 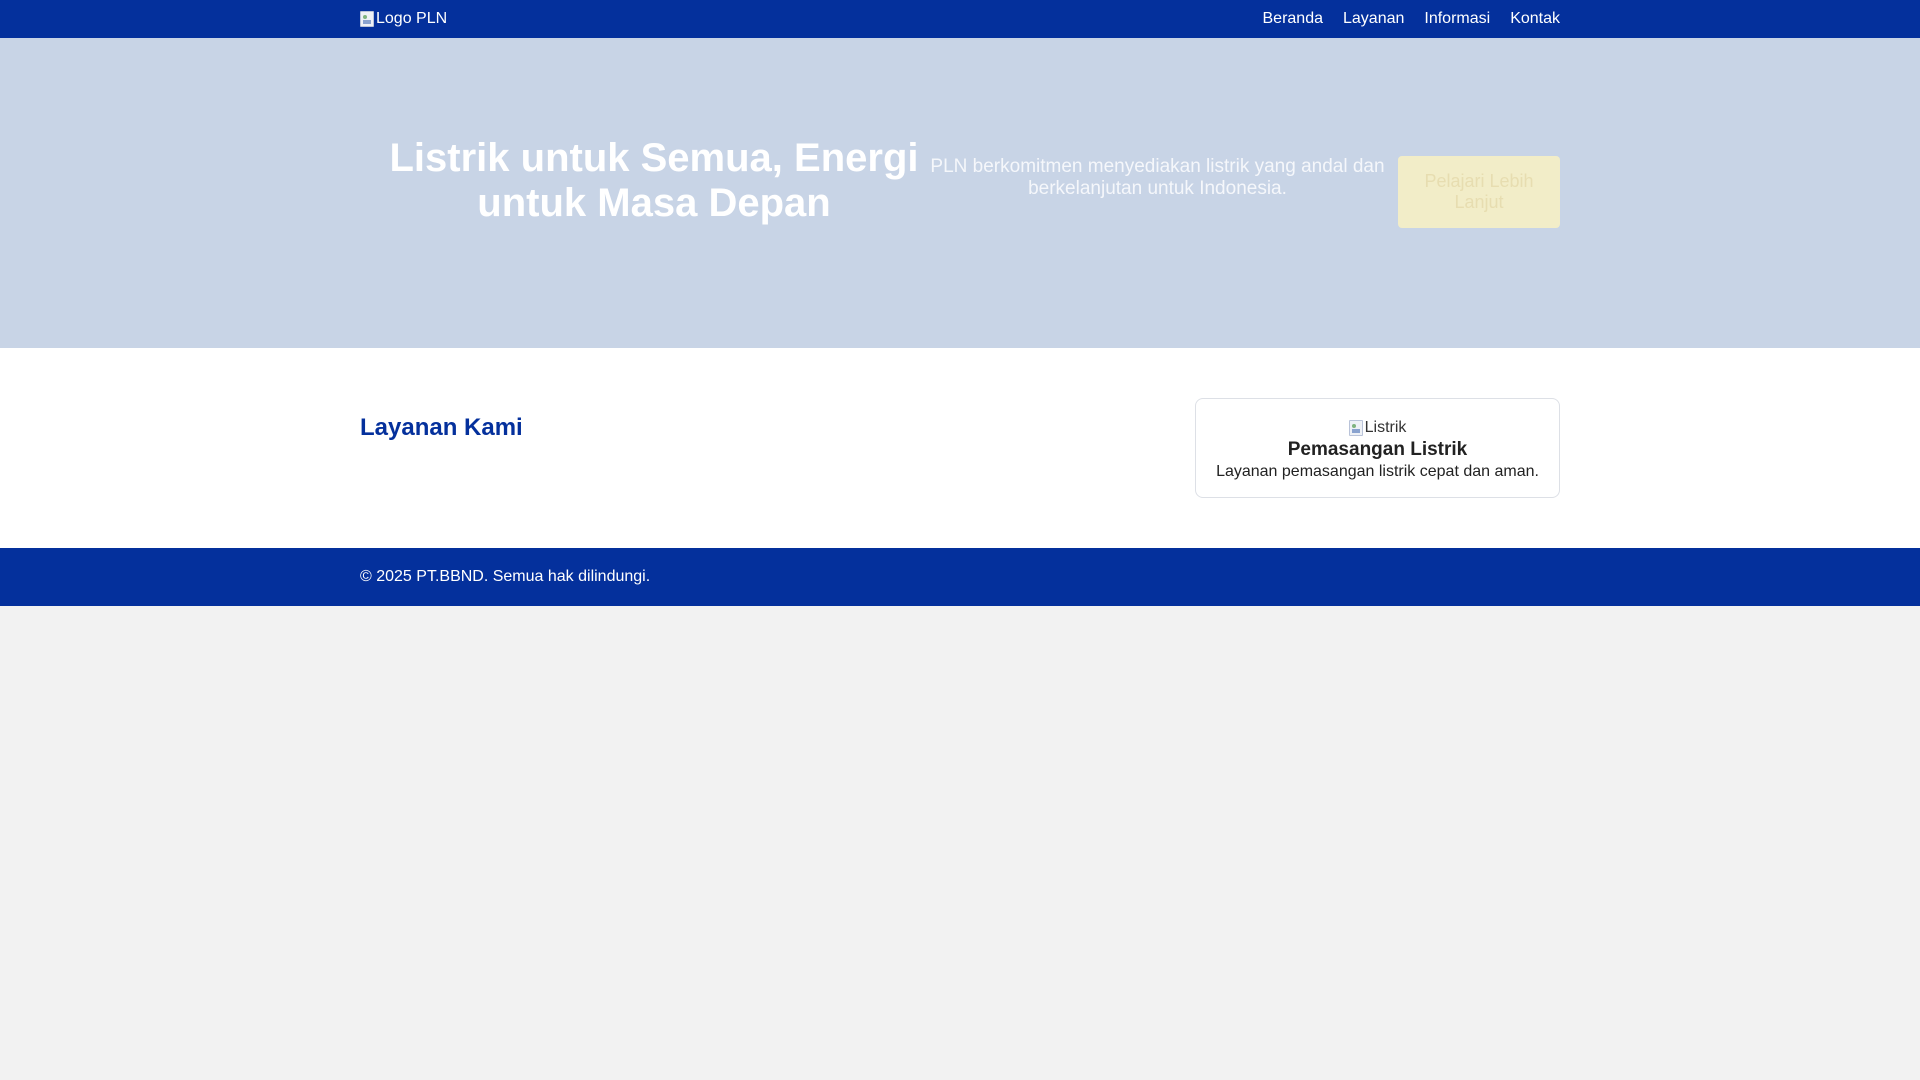 What do you see at coordinates (1385, 427) in the screenshot?
I see `service-card-image-alt: Listrik` at bounding box center [1385, 427].